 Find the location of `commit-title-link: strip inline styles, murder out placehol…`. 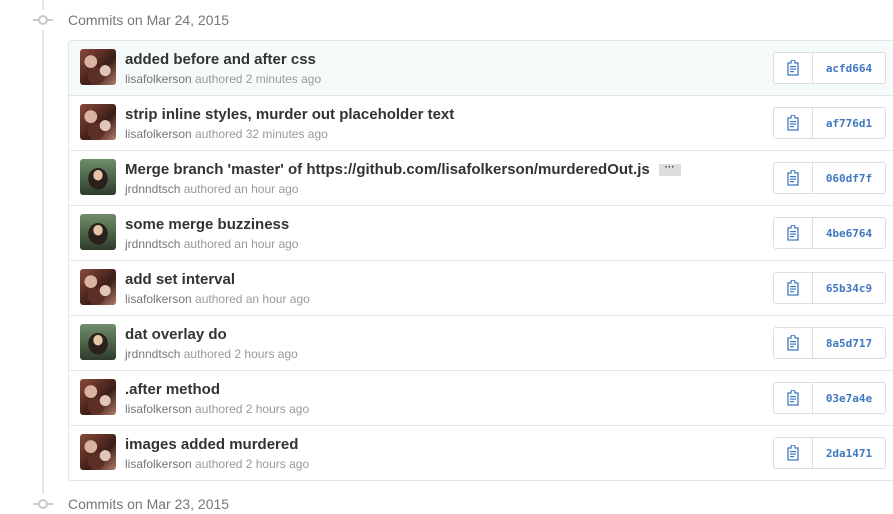

commit-title-link: strip inline styles, murder out placehol… is located at coordinates (289, 114).